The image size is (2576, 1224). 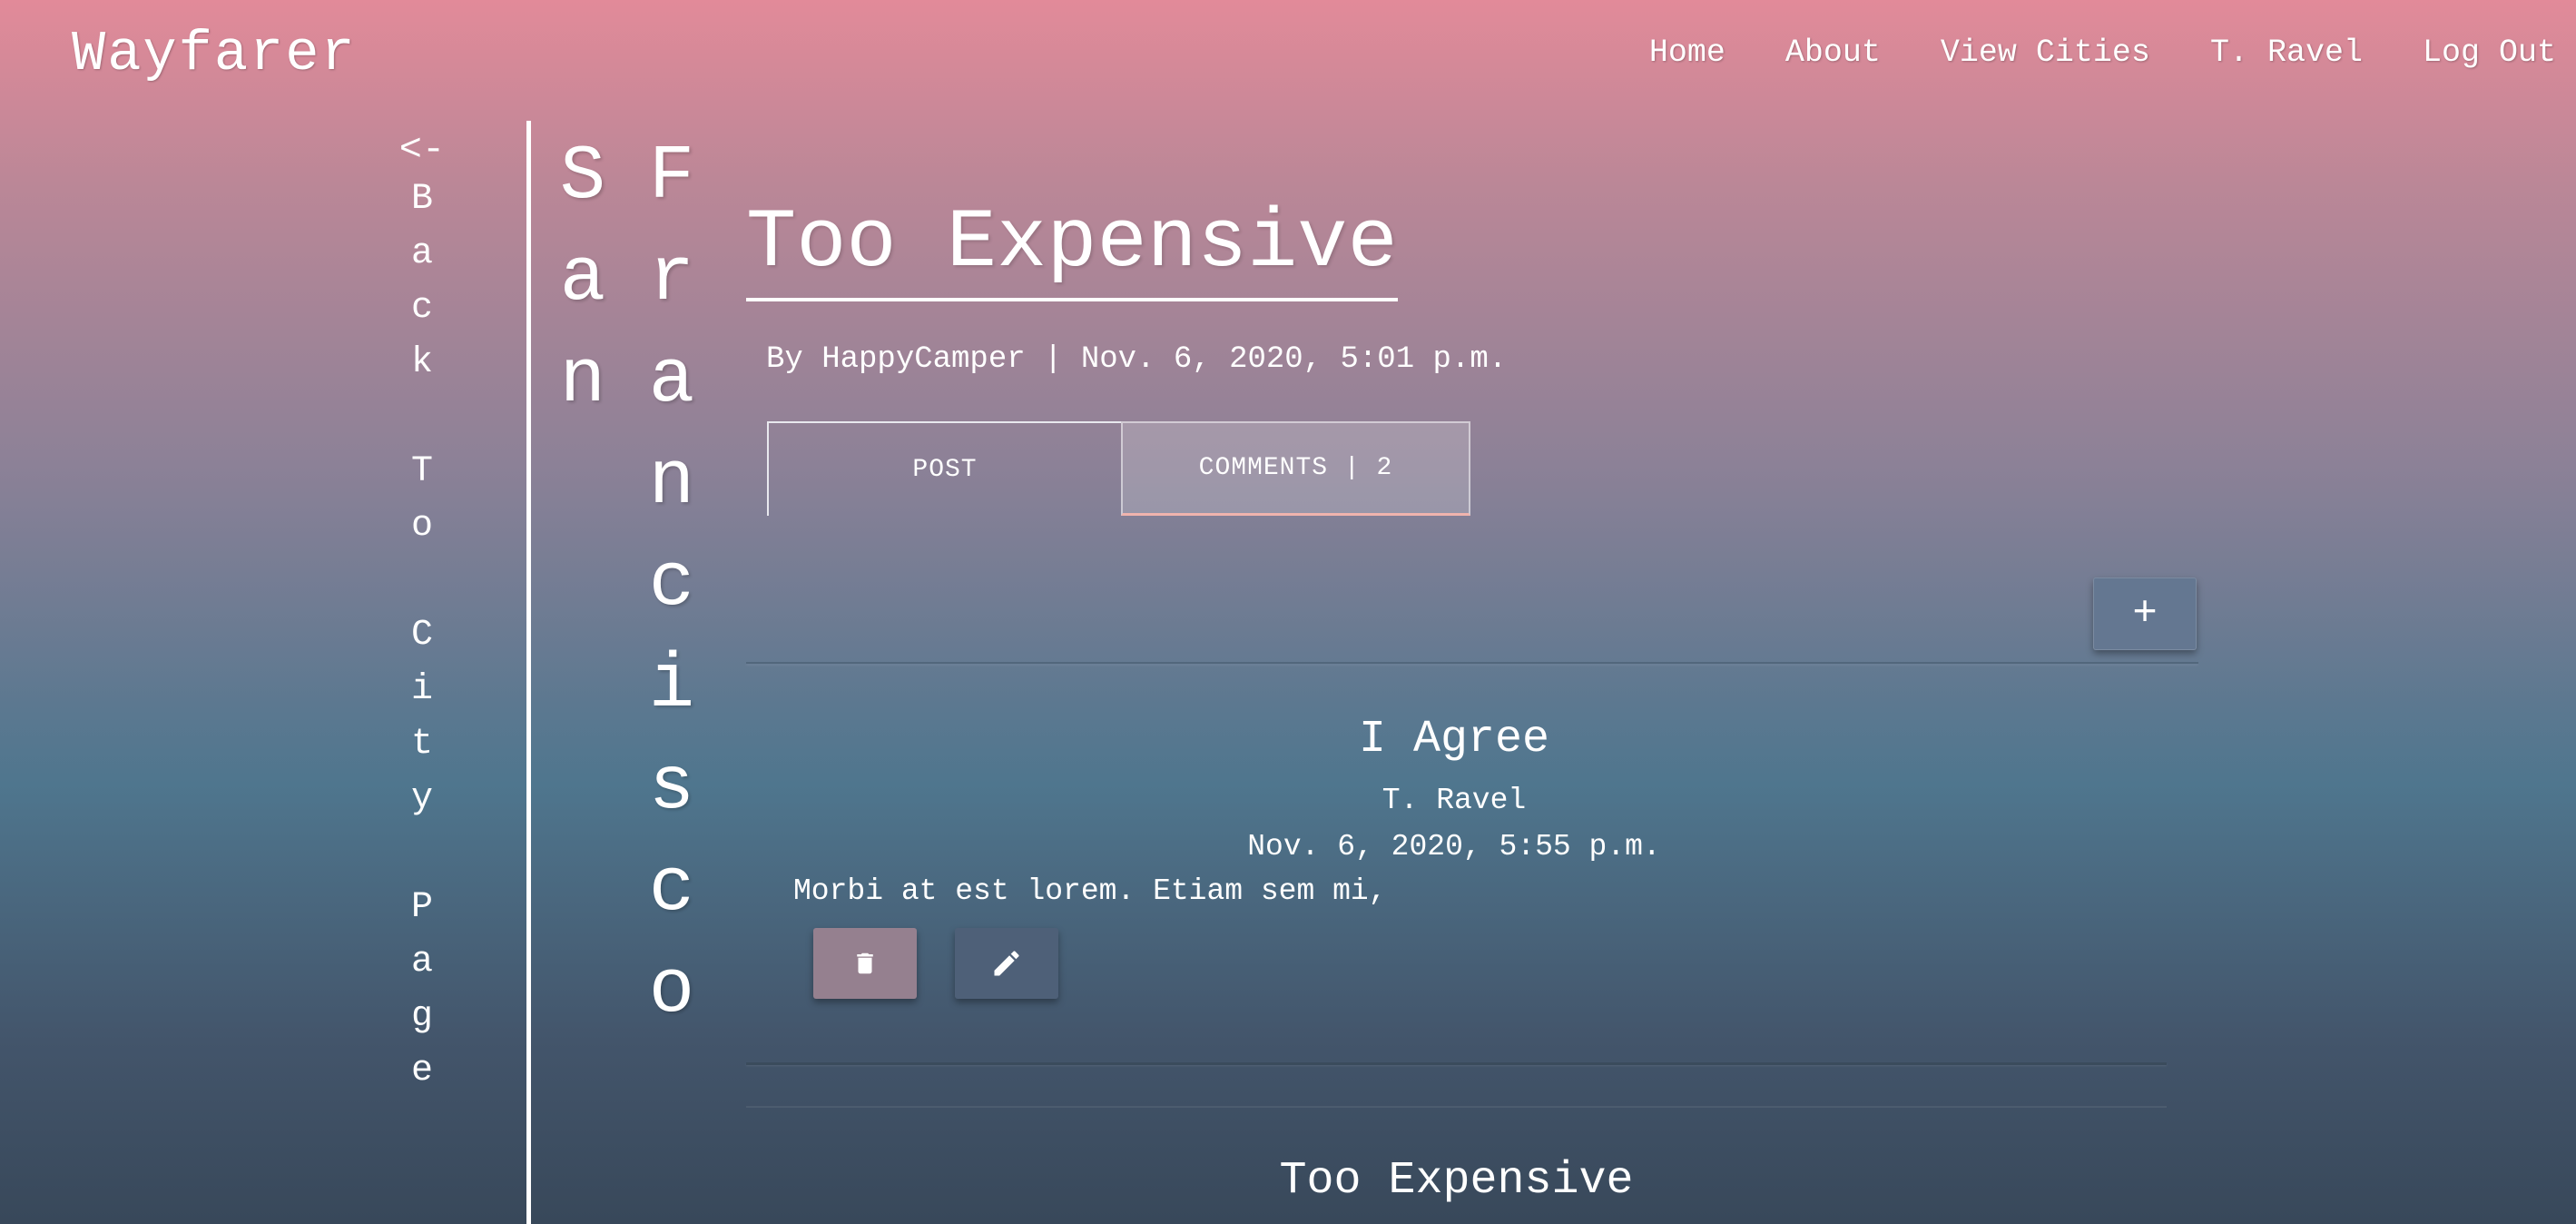 What do you see at coordinates (1456, 1107) in the screenshot?
I see `comment-divider-faint` at bounding box center [1456, 1107].